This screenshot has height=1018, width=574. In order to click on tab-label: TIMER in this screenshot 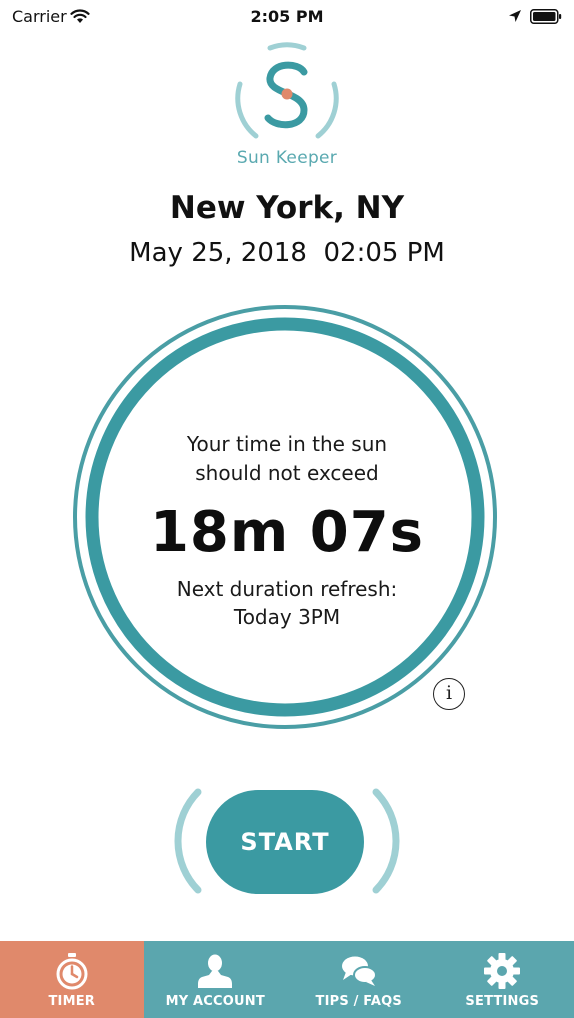, I will do `click(72, 1001)`.